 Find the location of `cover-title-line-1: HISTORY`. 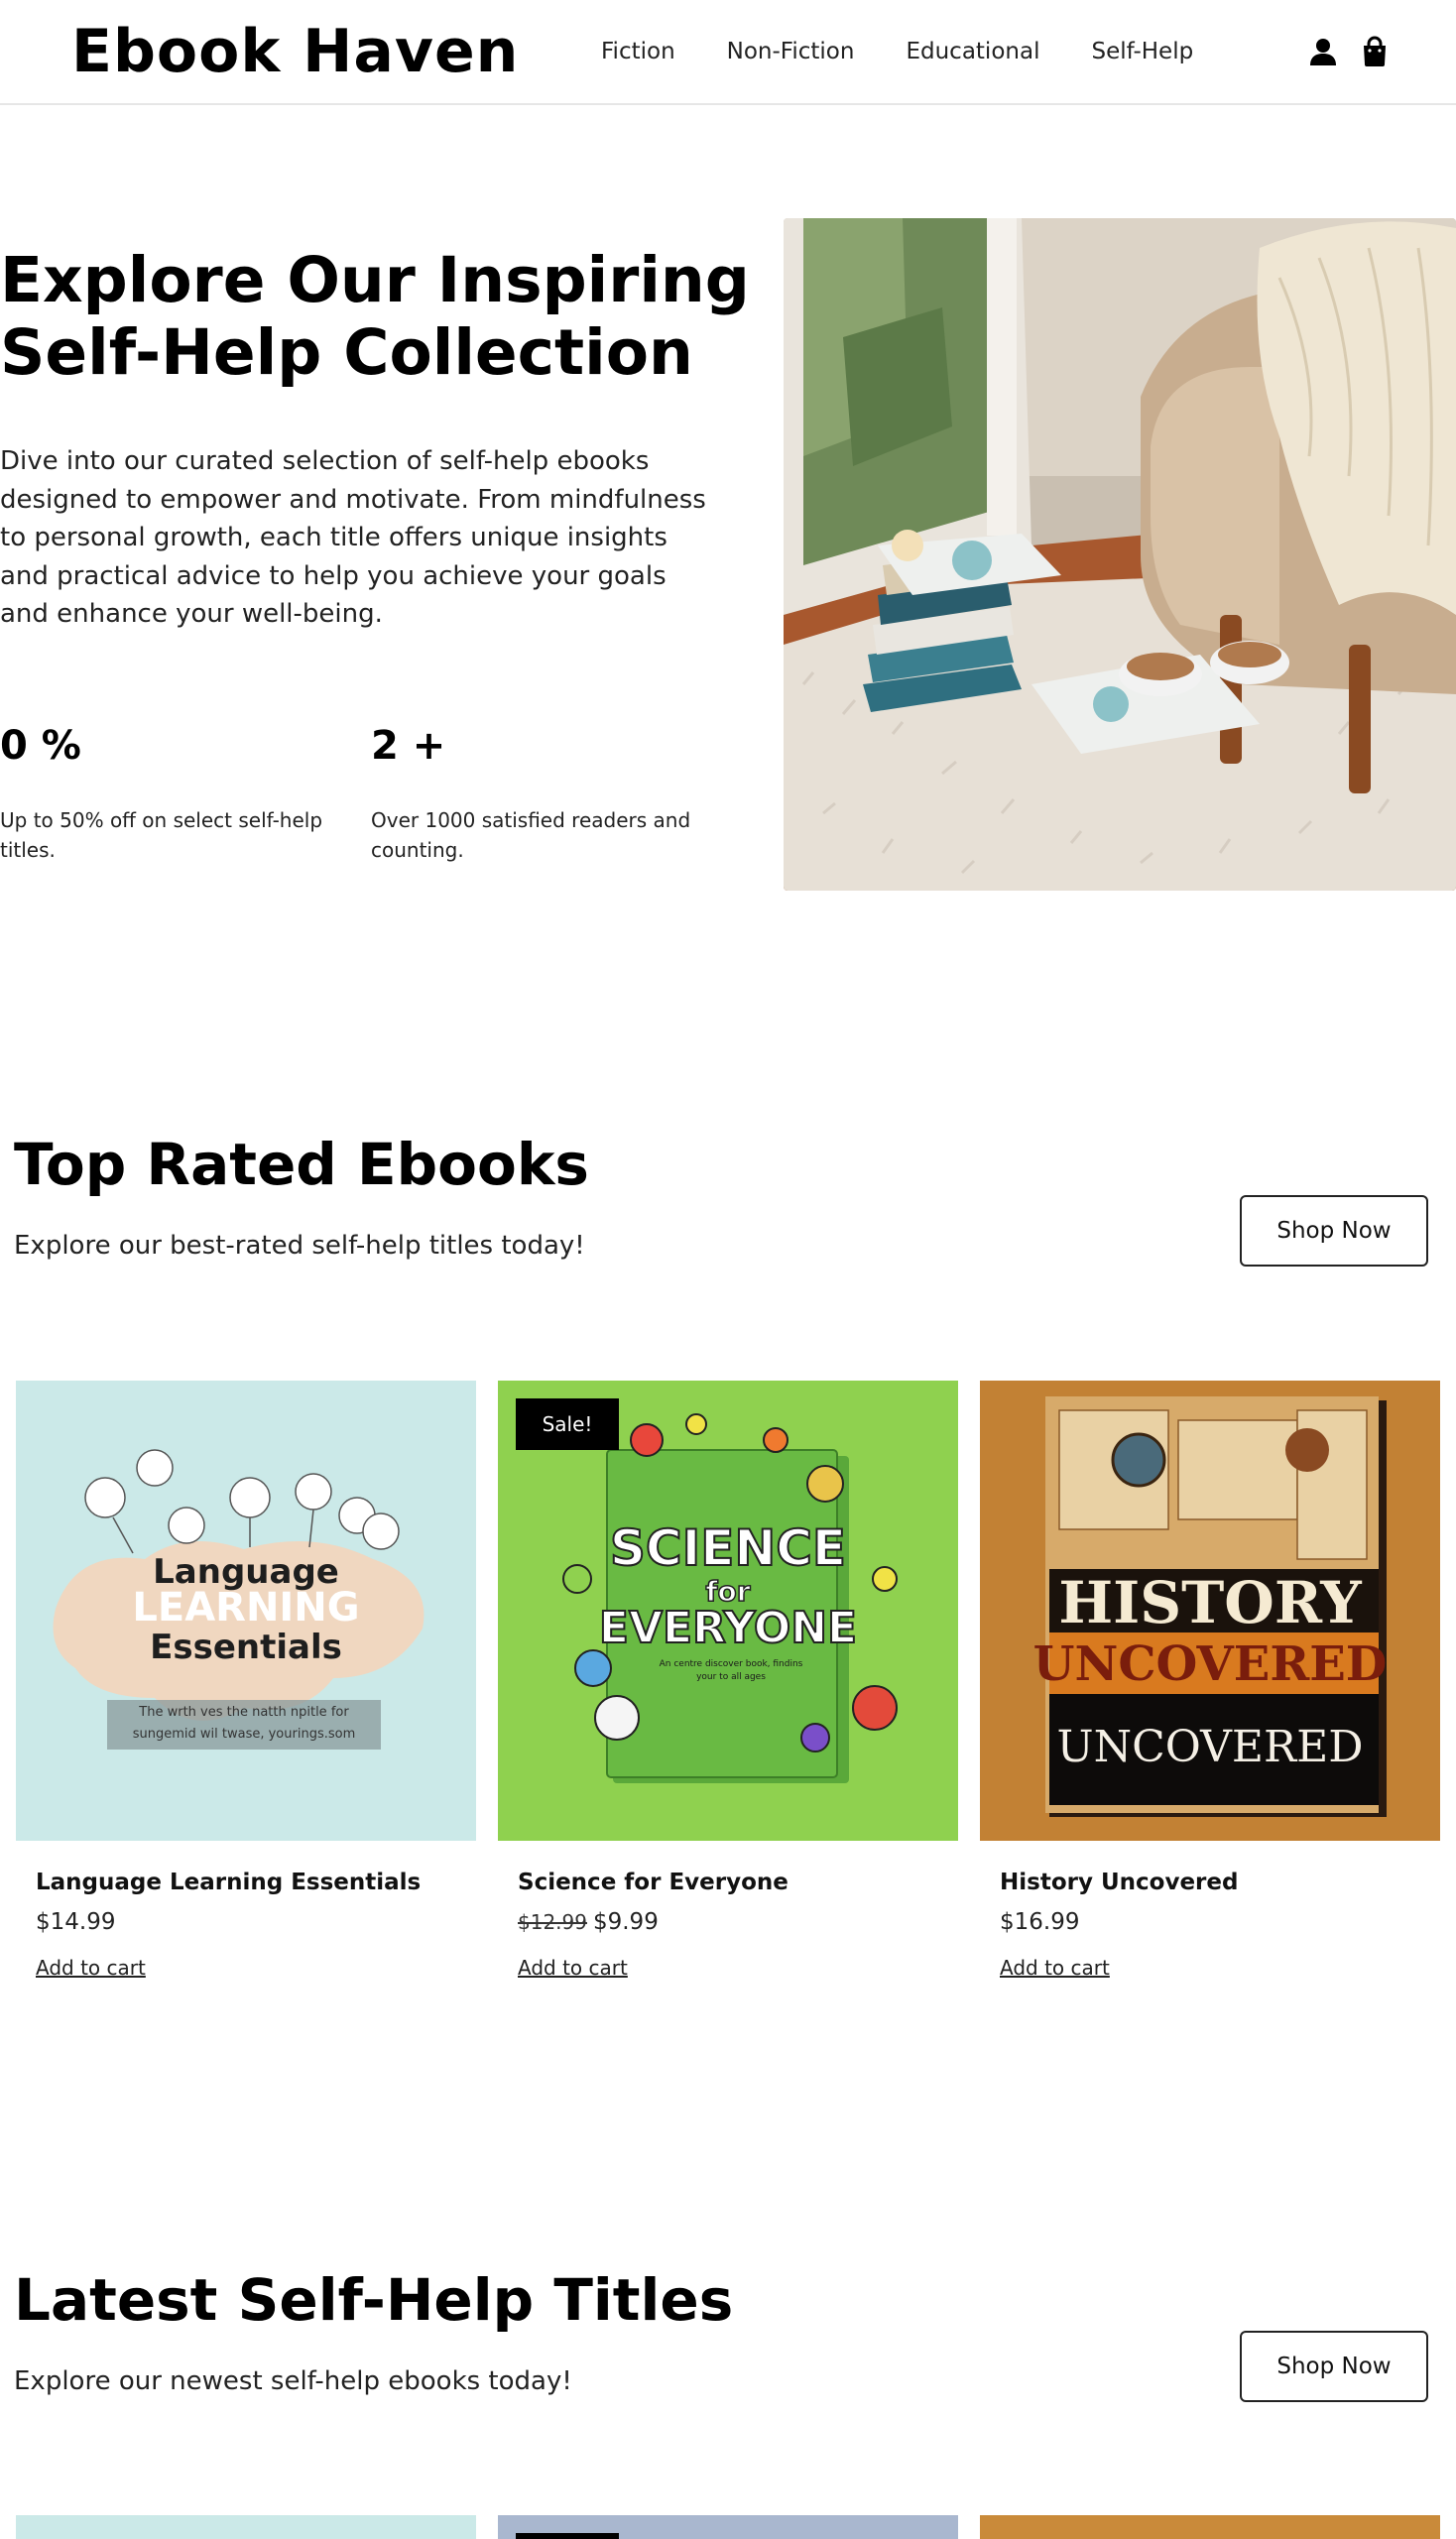

cover-title-line-1: HISTORY is located at coordinates (1210, 1603).